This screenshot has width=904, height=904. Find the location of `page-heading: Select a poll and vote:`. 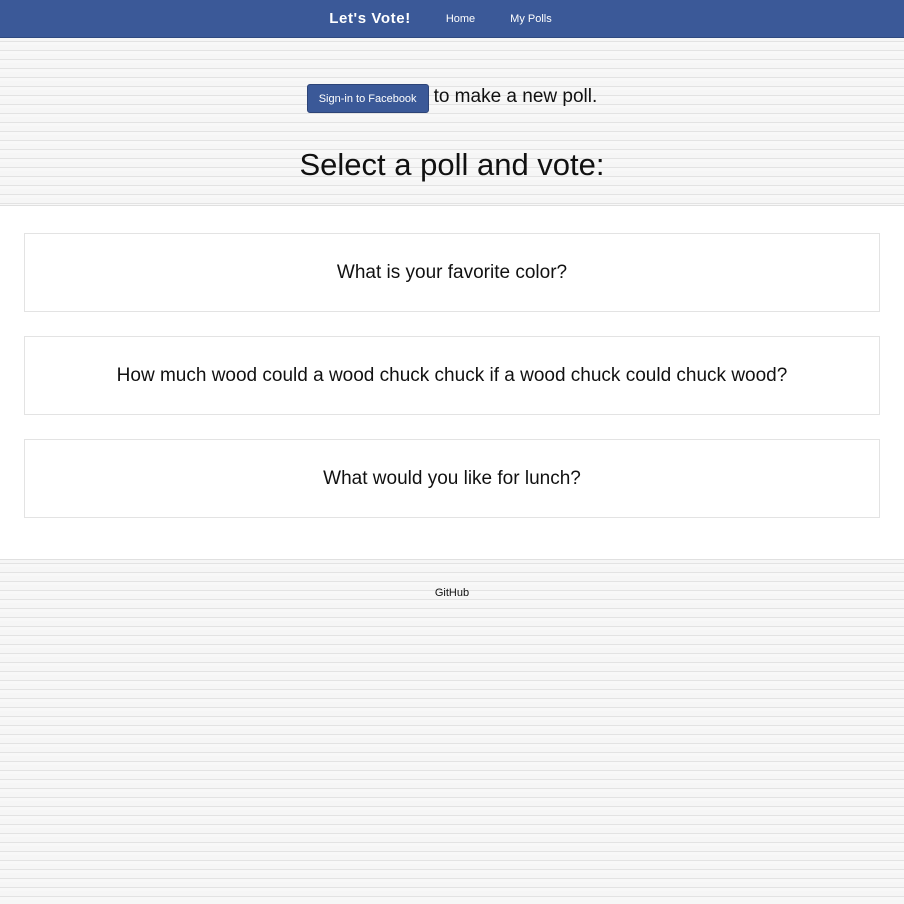

page-heading: Select a poll and vote: is located at coordinates (452, 164).